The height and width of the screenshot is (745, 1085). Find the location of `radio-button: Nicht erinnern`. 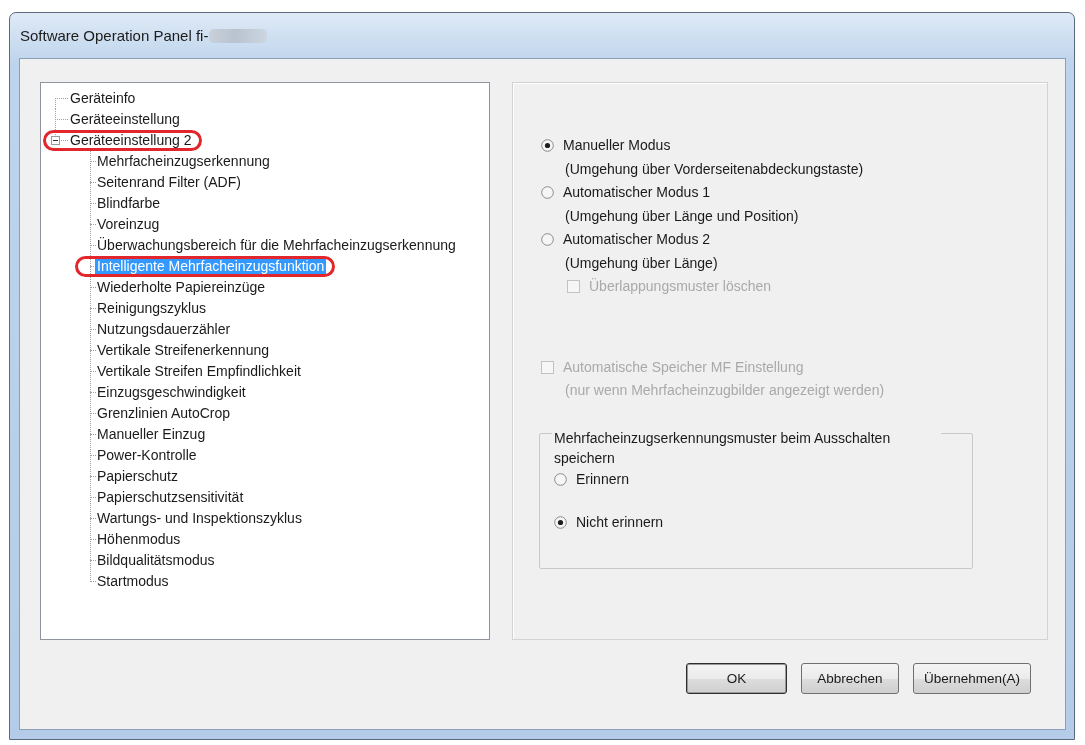

radio-button: Nicht erinnern is located at coordinates (609, 522).